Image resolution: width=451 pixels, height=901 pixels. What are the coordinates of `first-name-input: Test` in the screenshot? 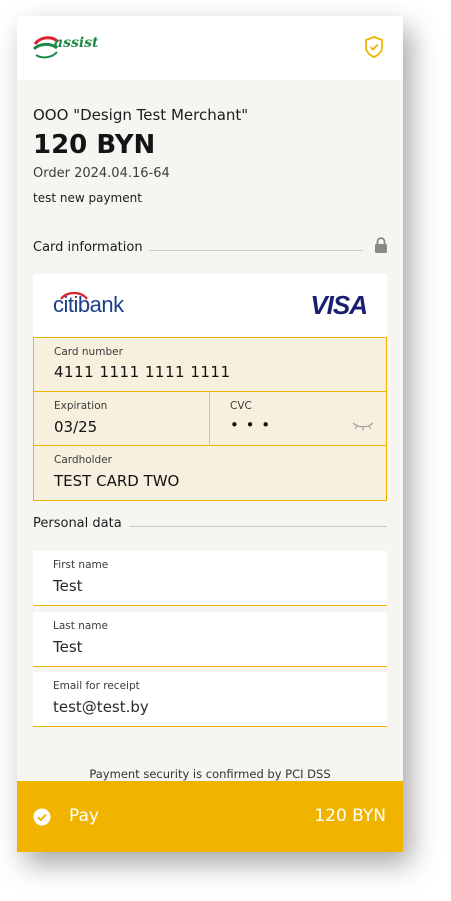 It's located at (68, 586).